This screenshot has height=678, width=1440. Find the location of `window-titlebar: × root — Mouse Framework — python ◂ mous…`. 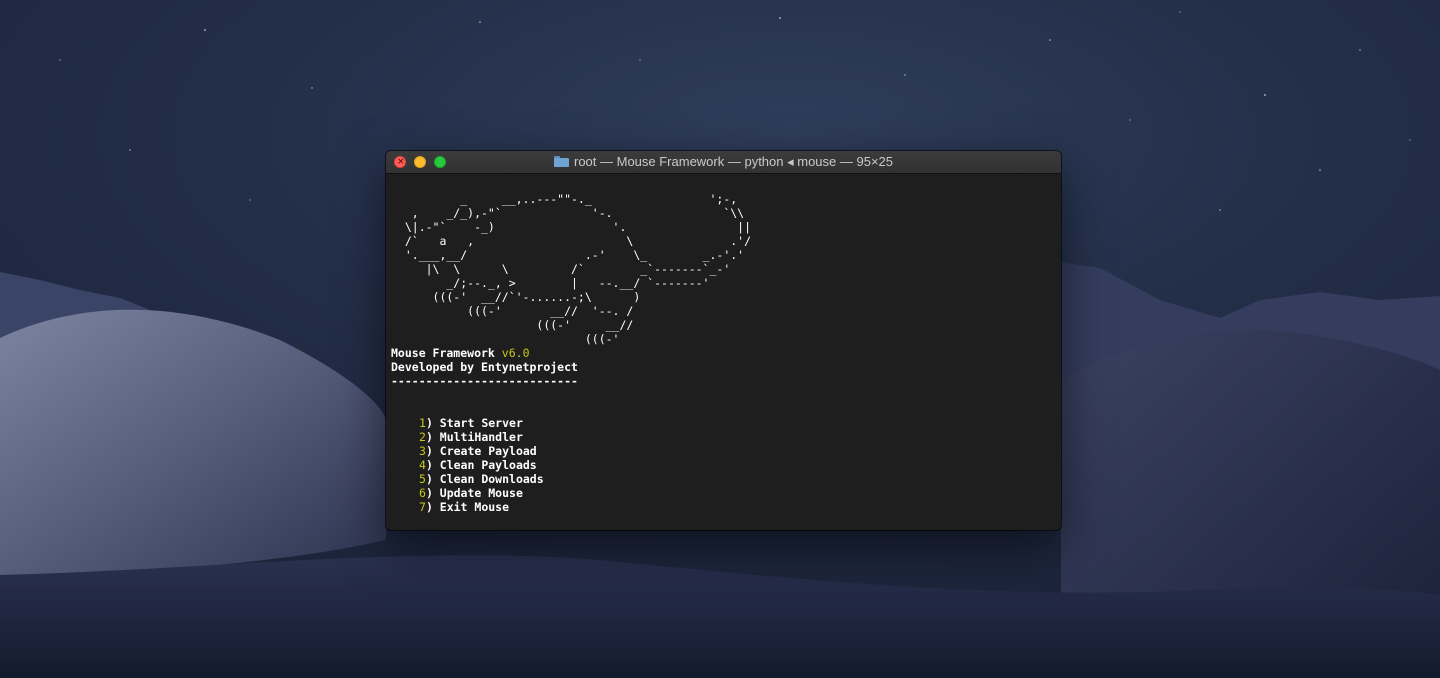

window-titlebar: × root — Mouse Framework — python ◂ mous… is located at coordinates (723, 162).